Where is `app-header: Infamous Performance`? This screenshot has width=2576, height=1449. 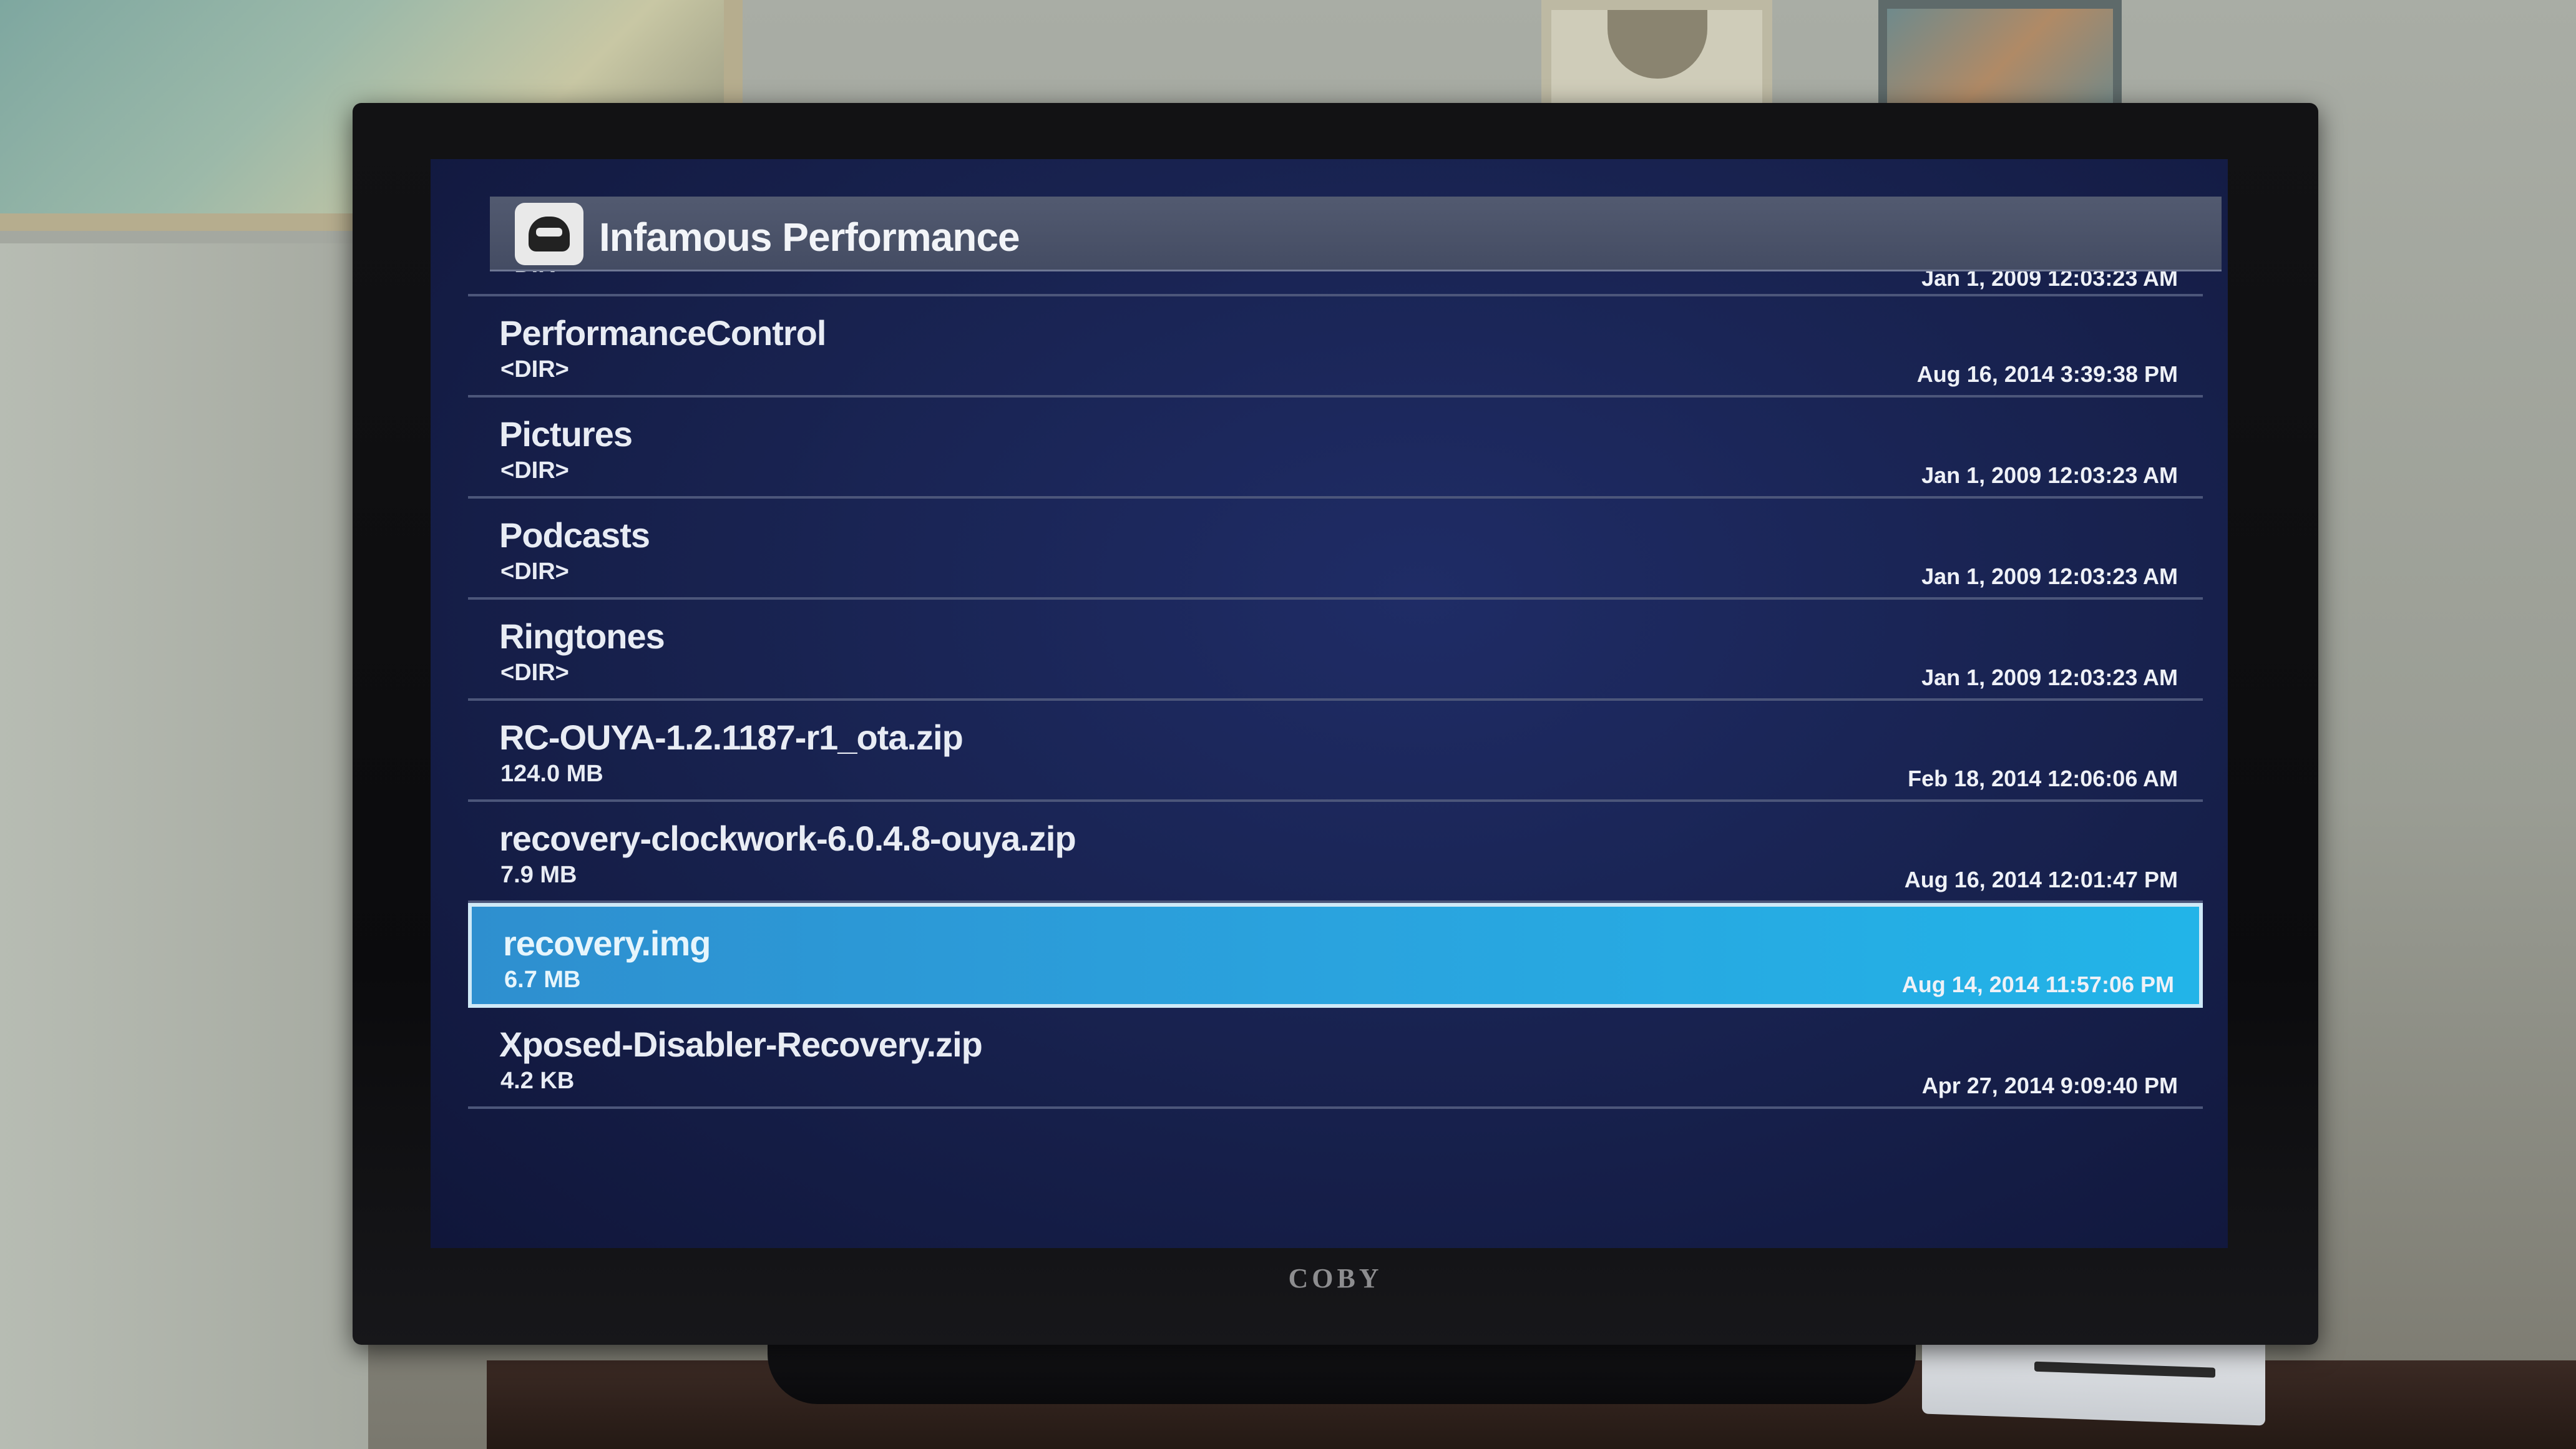 app-header: Infamous Performance is located at coordinates (1356, 234).